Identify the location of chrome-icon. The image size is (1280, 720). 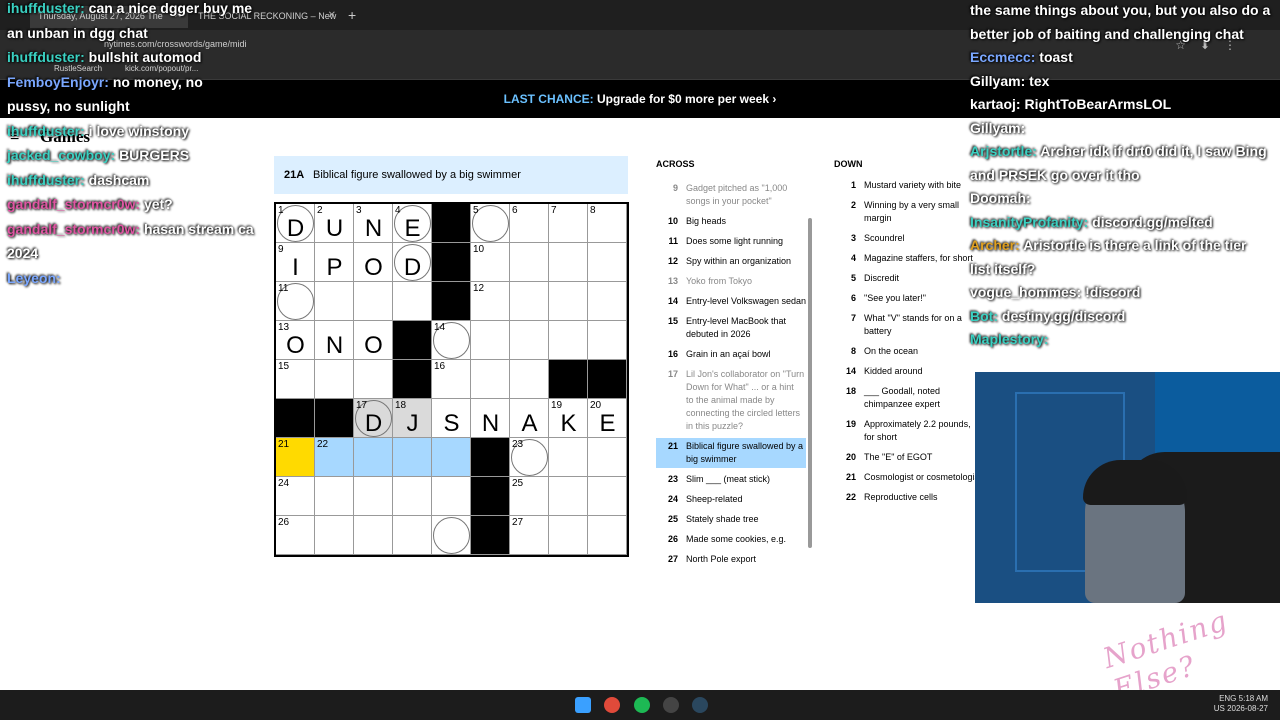
(612, 705).